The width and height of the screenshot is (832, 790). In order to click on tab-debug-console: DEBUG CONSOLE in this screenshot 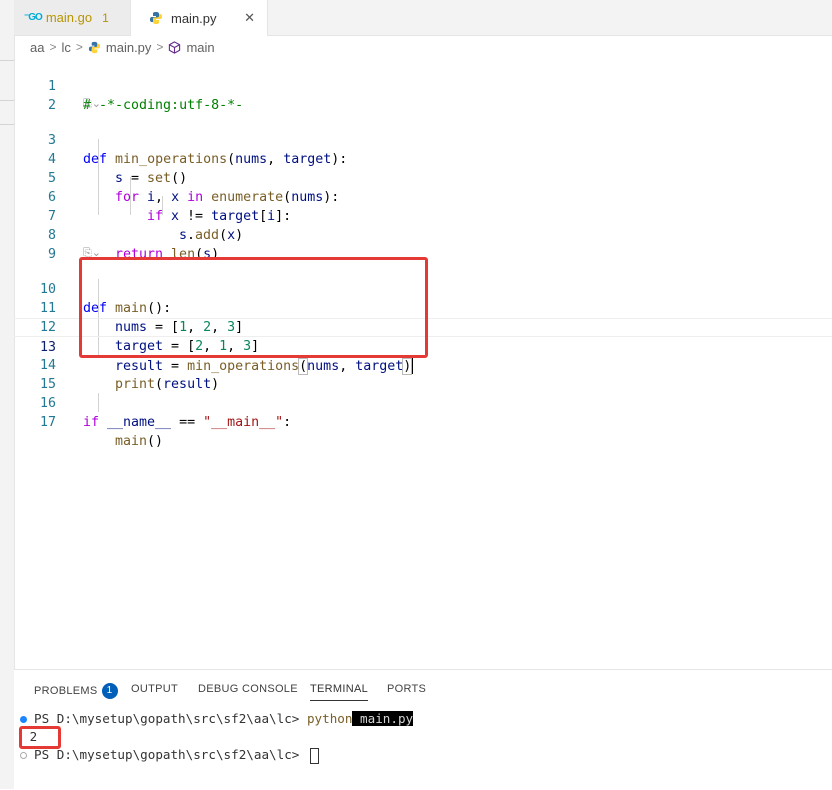, I will do `click(248, 689)`.